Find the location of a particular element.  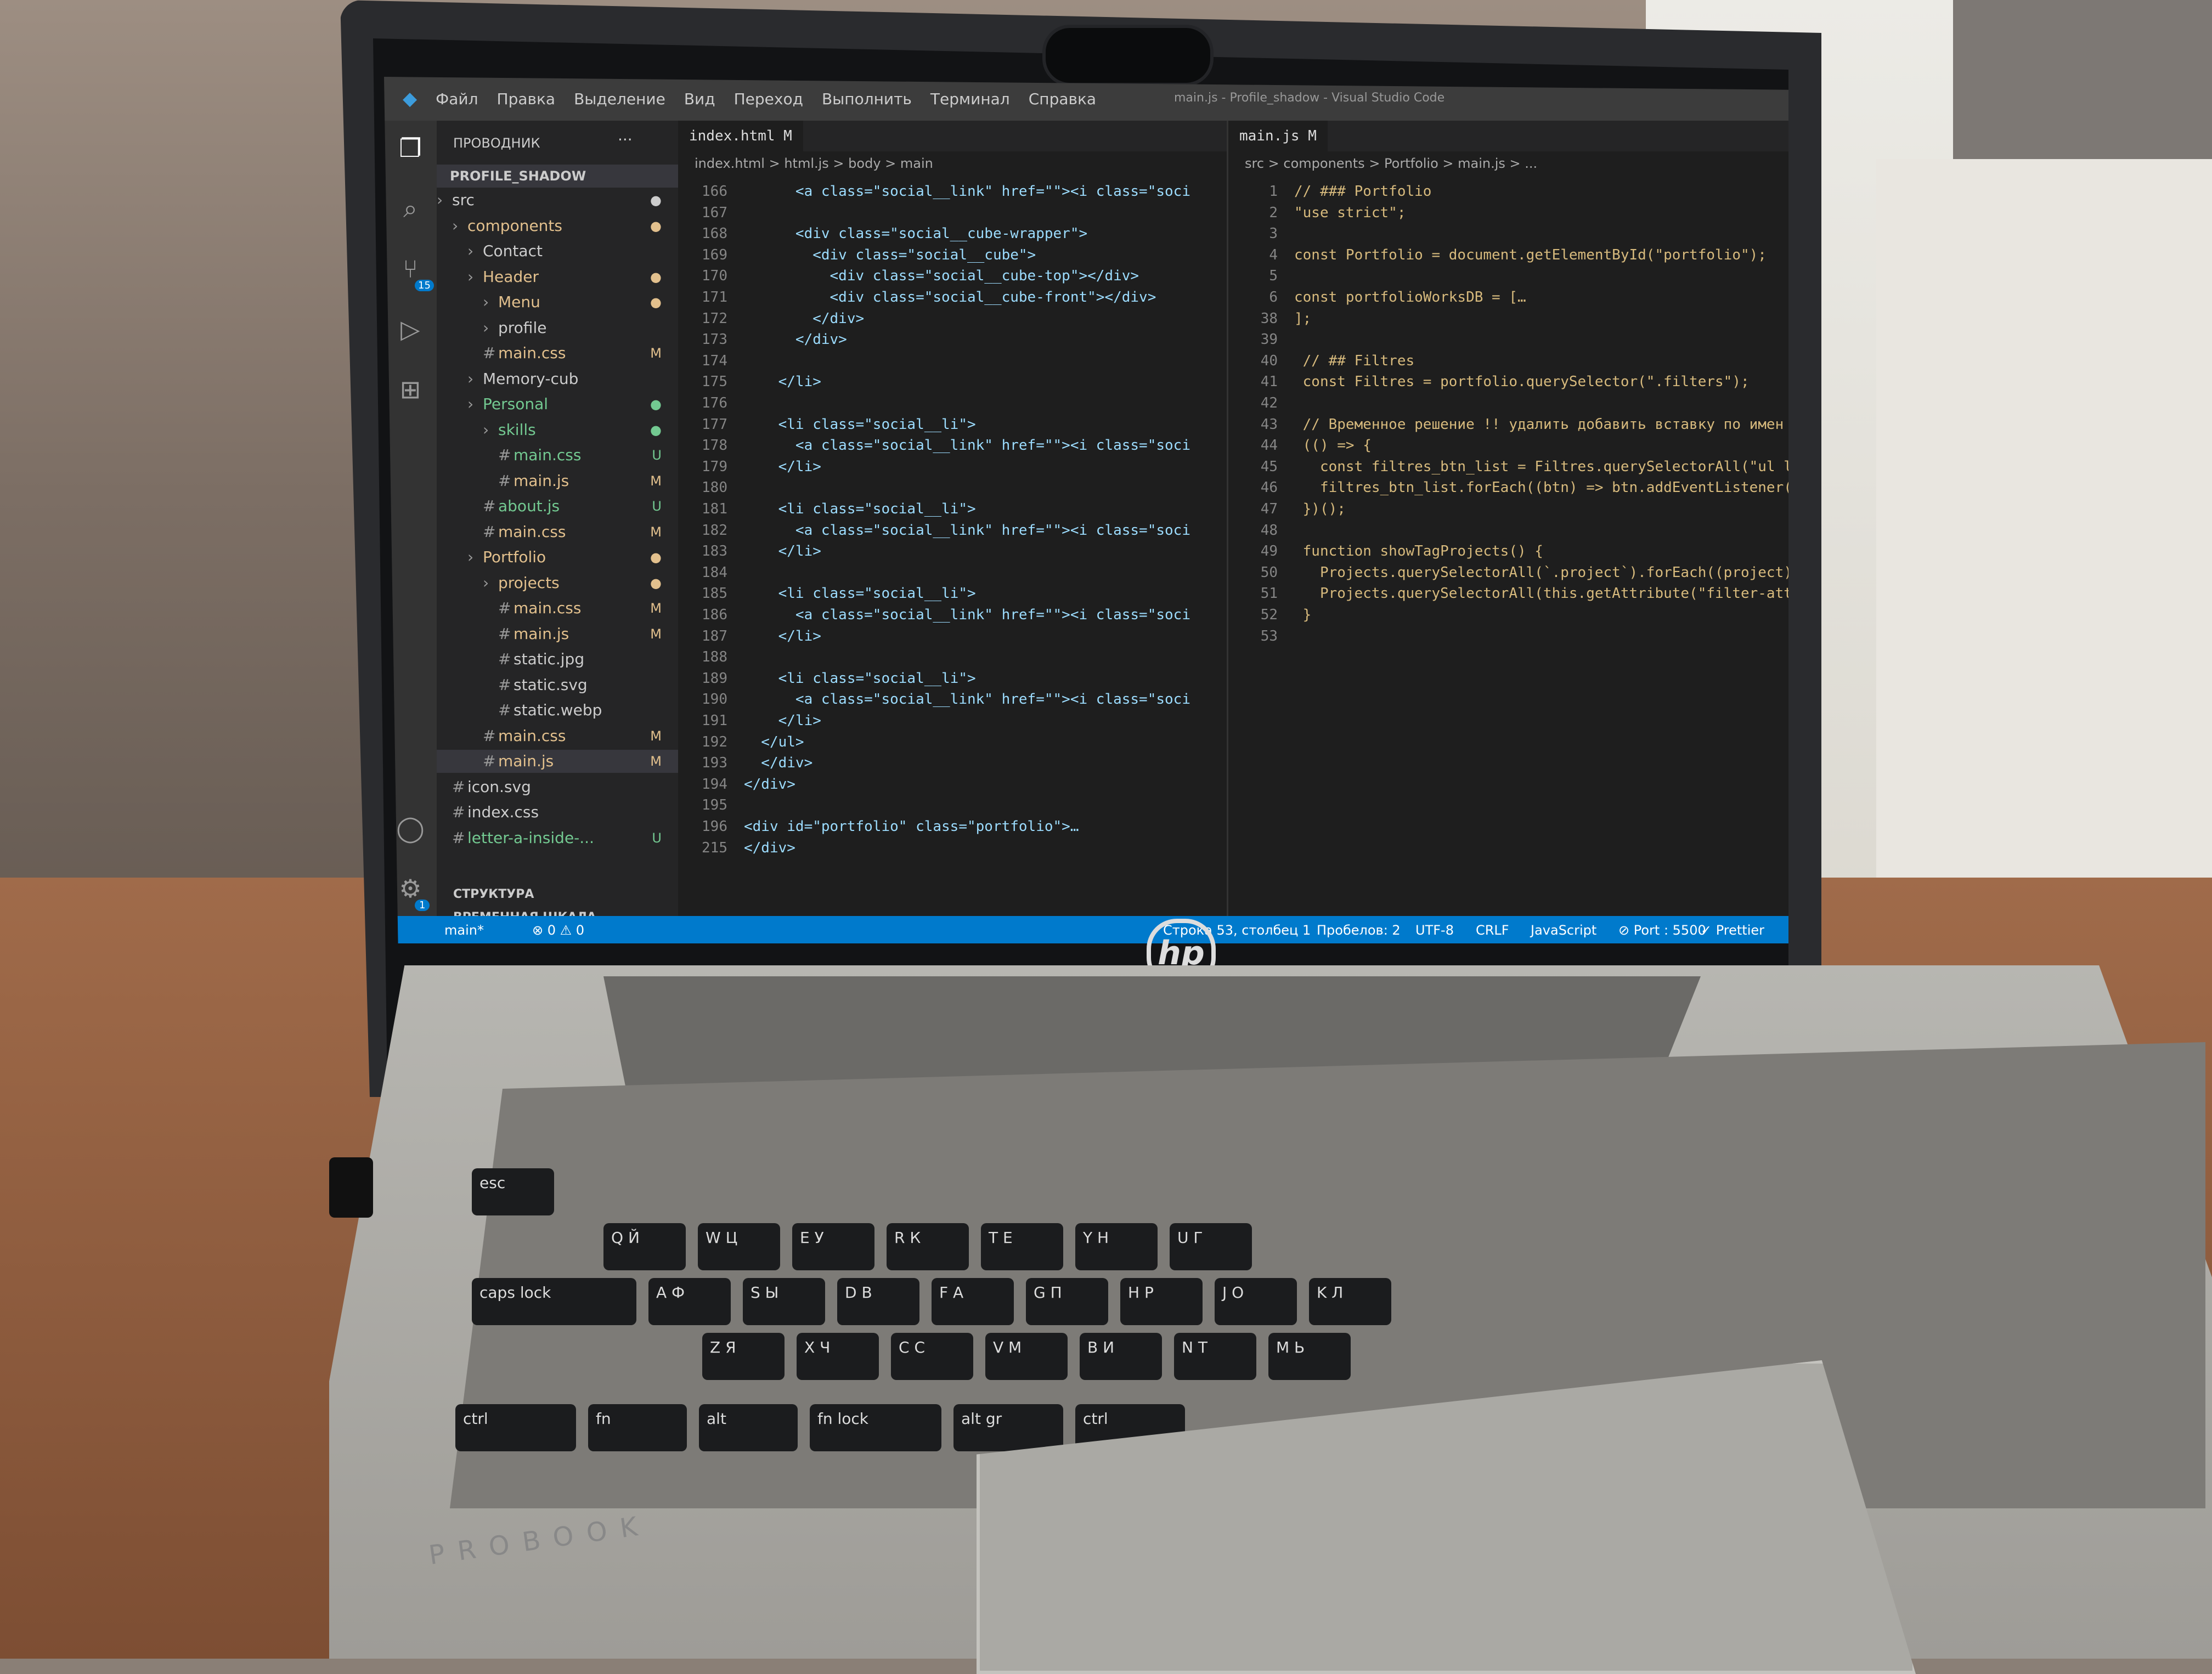

keyboard-key: ctrl is located at coordinates (515, 1427).